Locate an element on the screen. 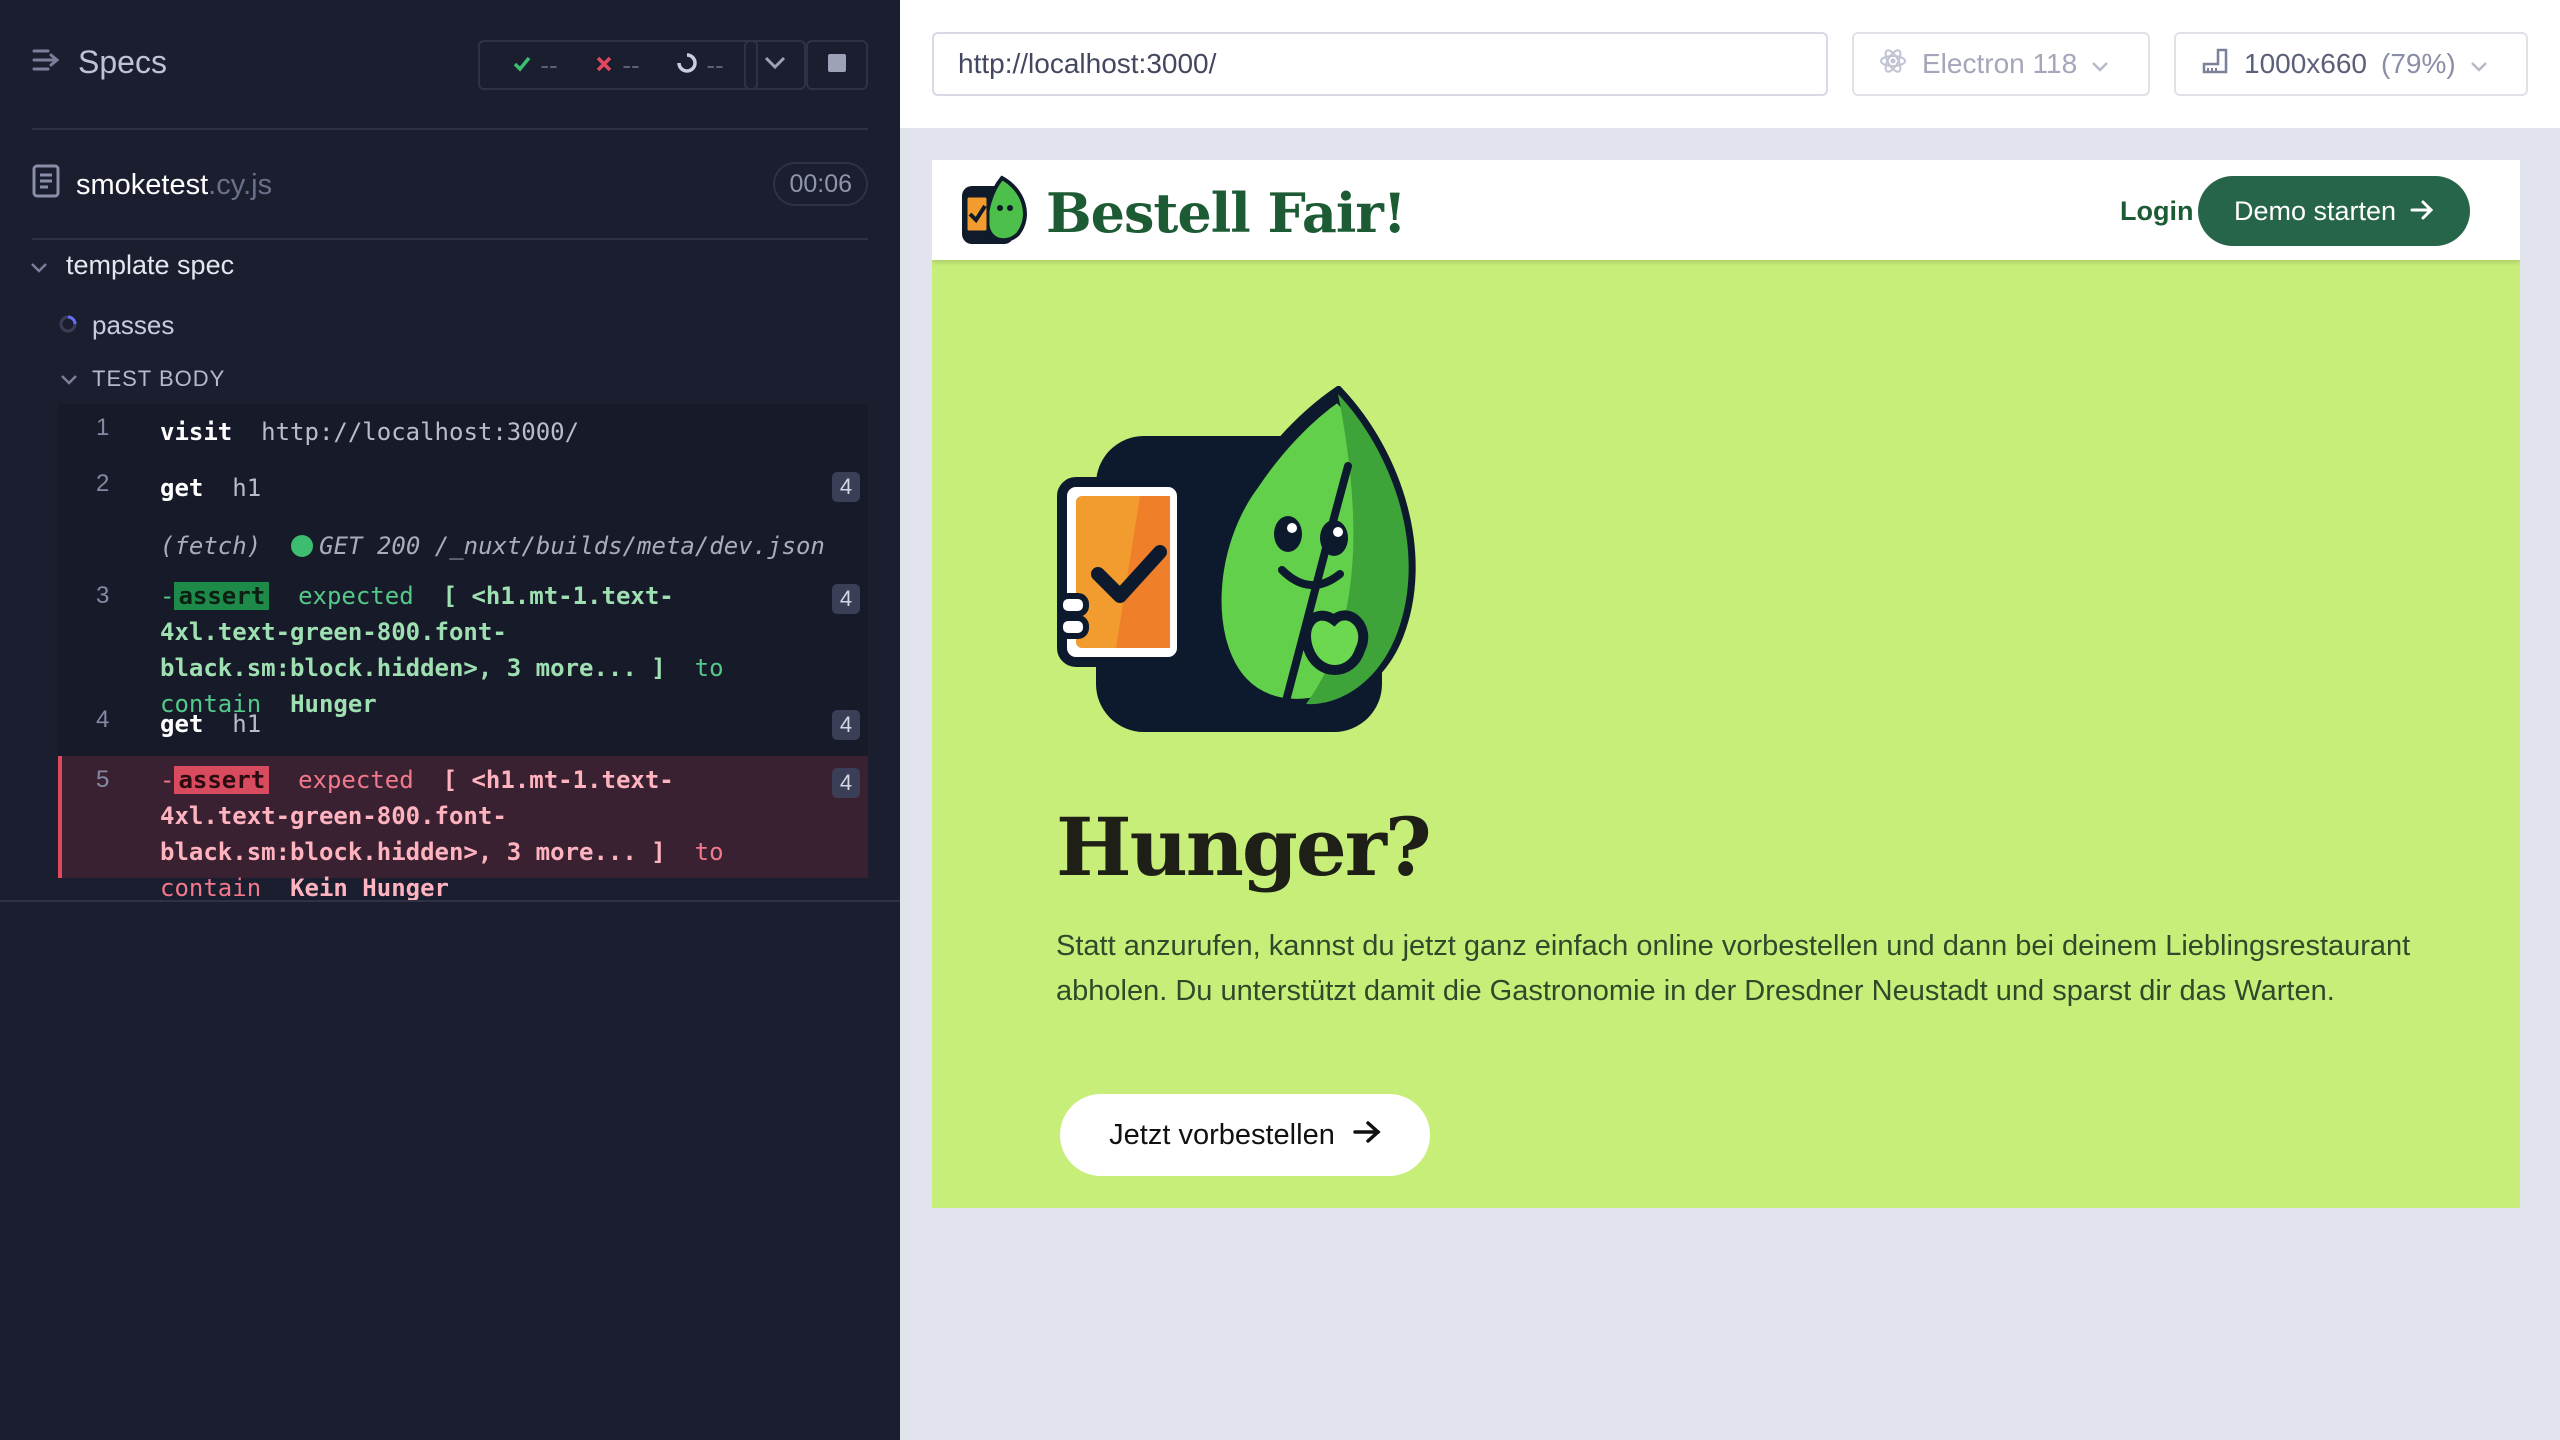 This screenshot has height=1440, width=2560. suite-row: template spec is located at coordinates (132, 265).